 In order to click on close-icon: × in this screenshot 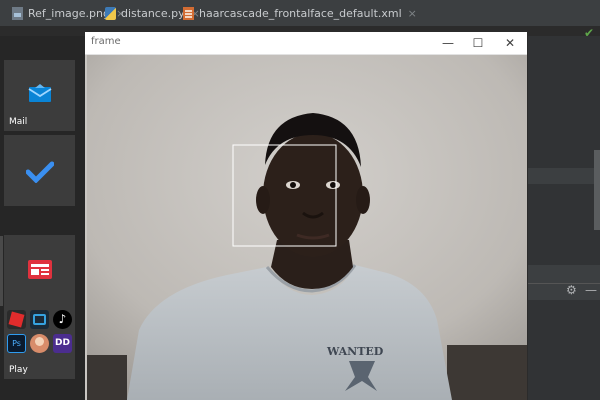, I will do `click(412, 13)`.